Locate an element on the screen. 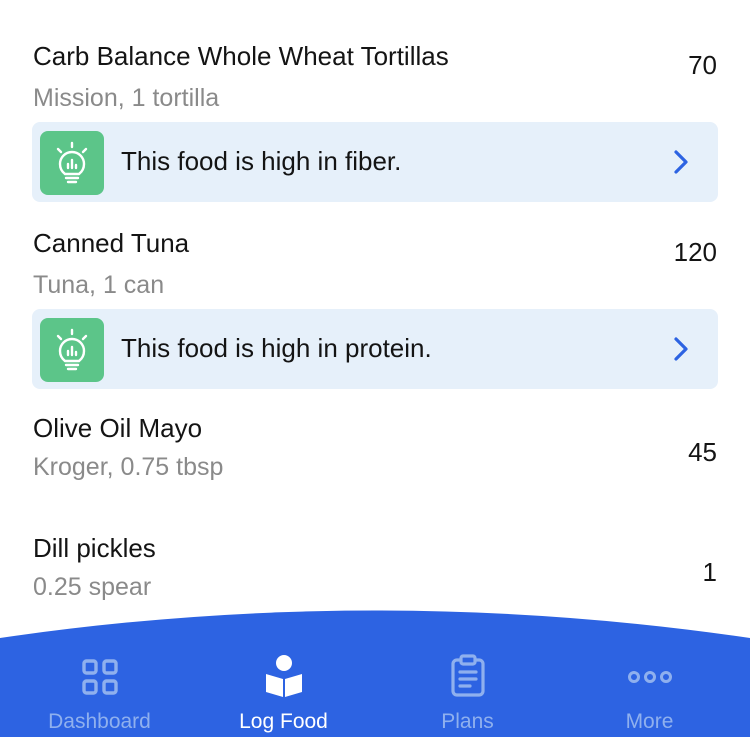  tab-log-food: Log Food is located at coordinates (283, 672).